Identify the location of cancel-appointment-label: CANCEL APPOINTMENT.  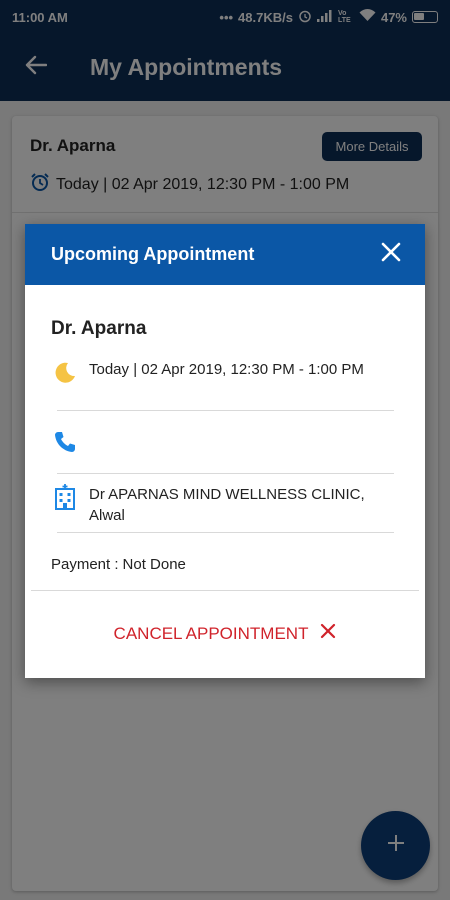
(211, 633).